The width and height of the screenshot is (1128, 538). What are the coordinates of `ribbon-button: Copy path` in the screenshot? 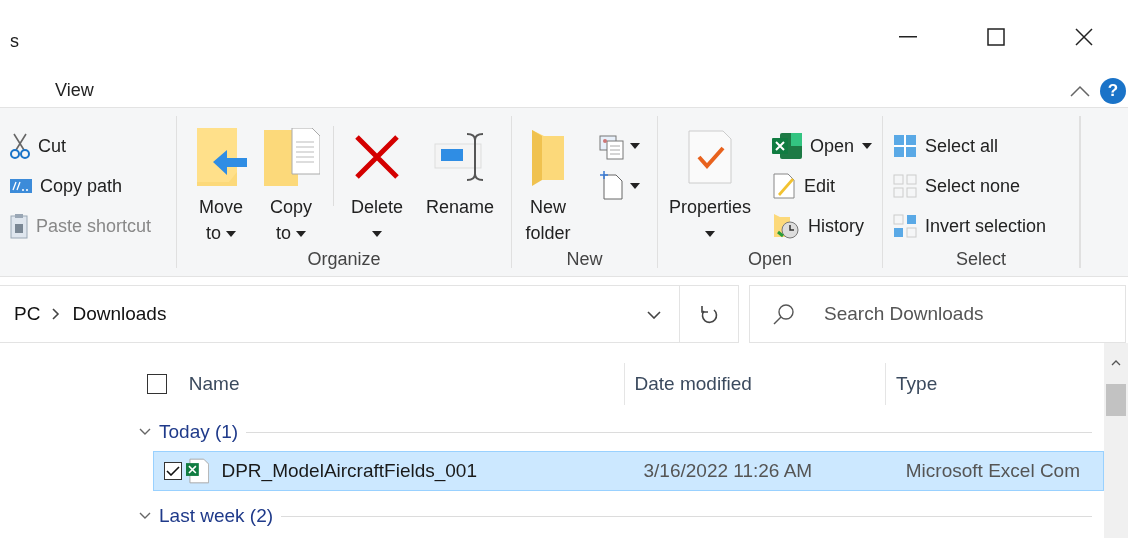 It's located at (81, 186).